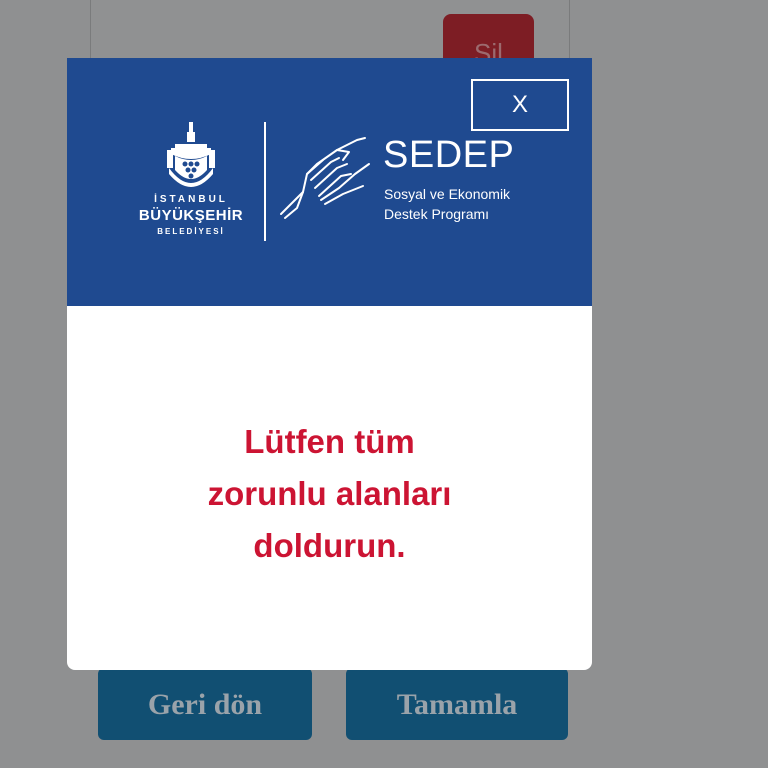 Image resolution: width=768 pixels, height=768 pixels. Describe the element at coordinates (329, 545) in the screenshot. I see `error-message-line3: doldurun.` at that location.